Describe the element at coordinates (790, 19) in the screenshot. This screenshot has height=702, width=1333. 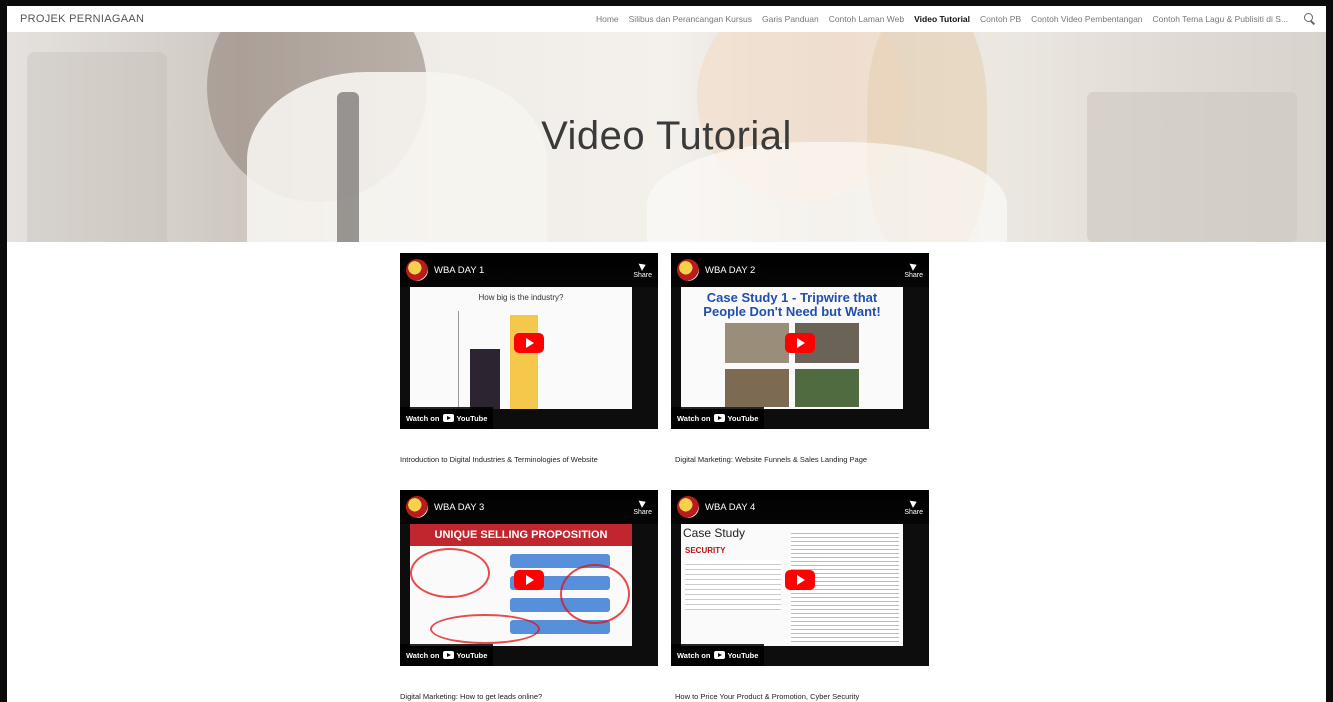
I see `nav-item-garis-panduan: Garis Panduan` at that location.